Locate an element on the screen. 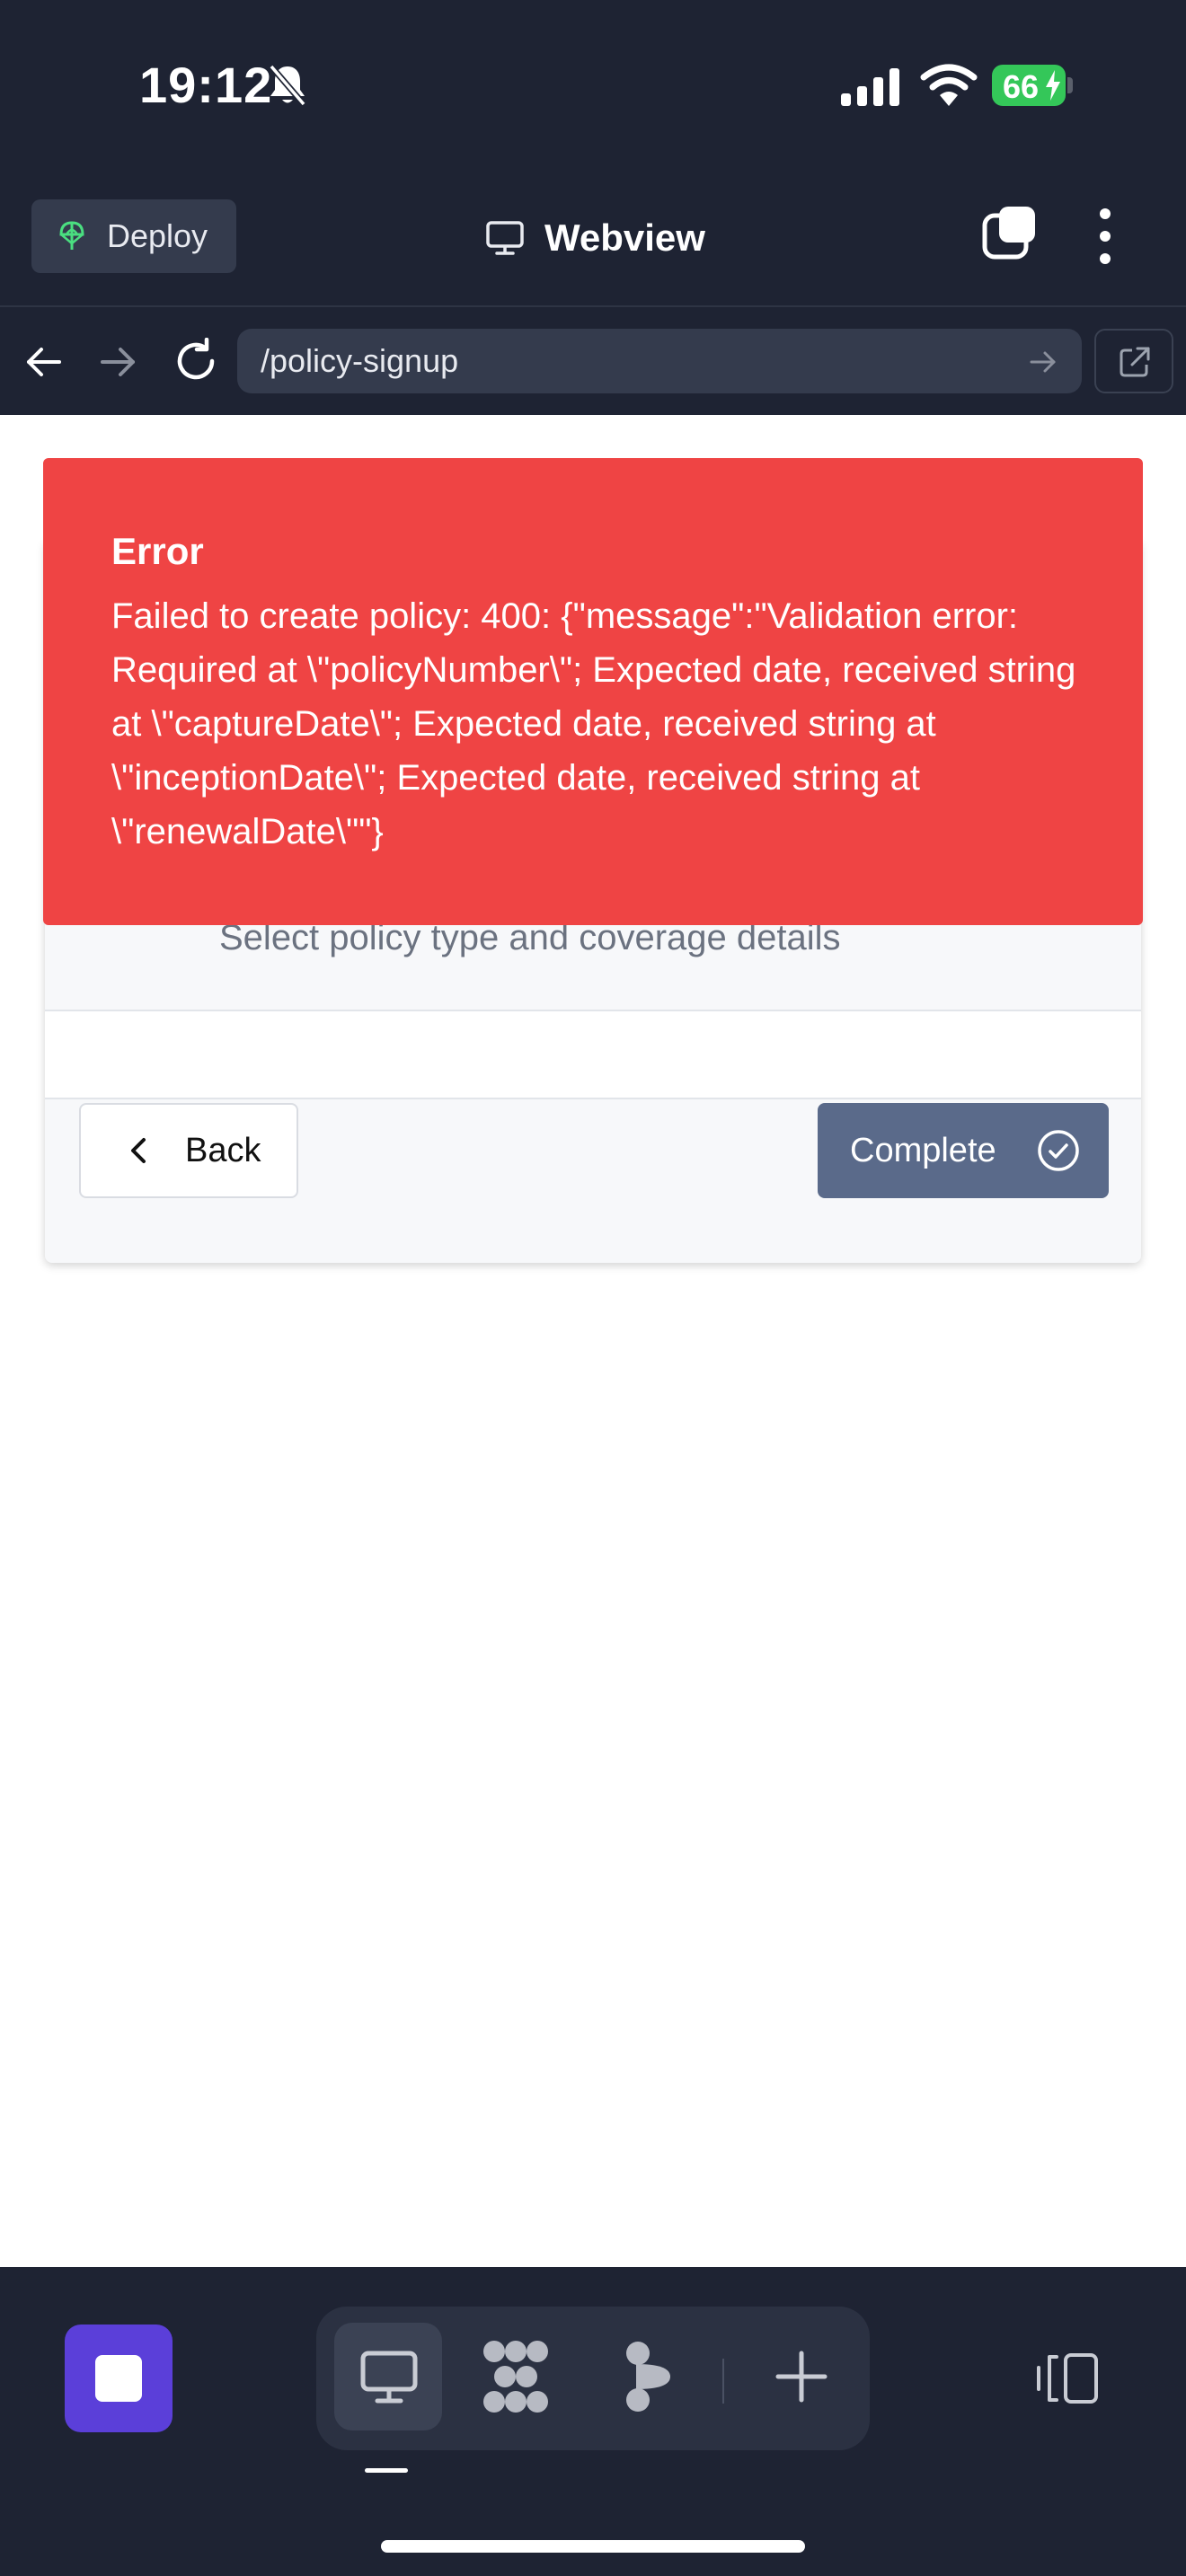 The width and height of the screenshot is (1186, 2576). divider is located at coordinates (593, 1098).